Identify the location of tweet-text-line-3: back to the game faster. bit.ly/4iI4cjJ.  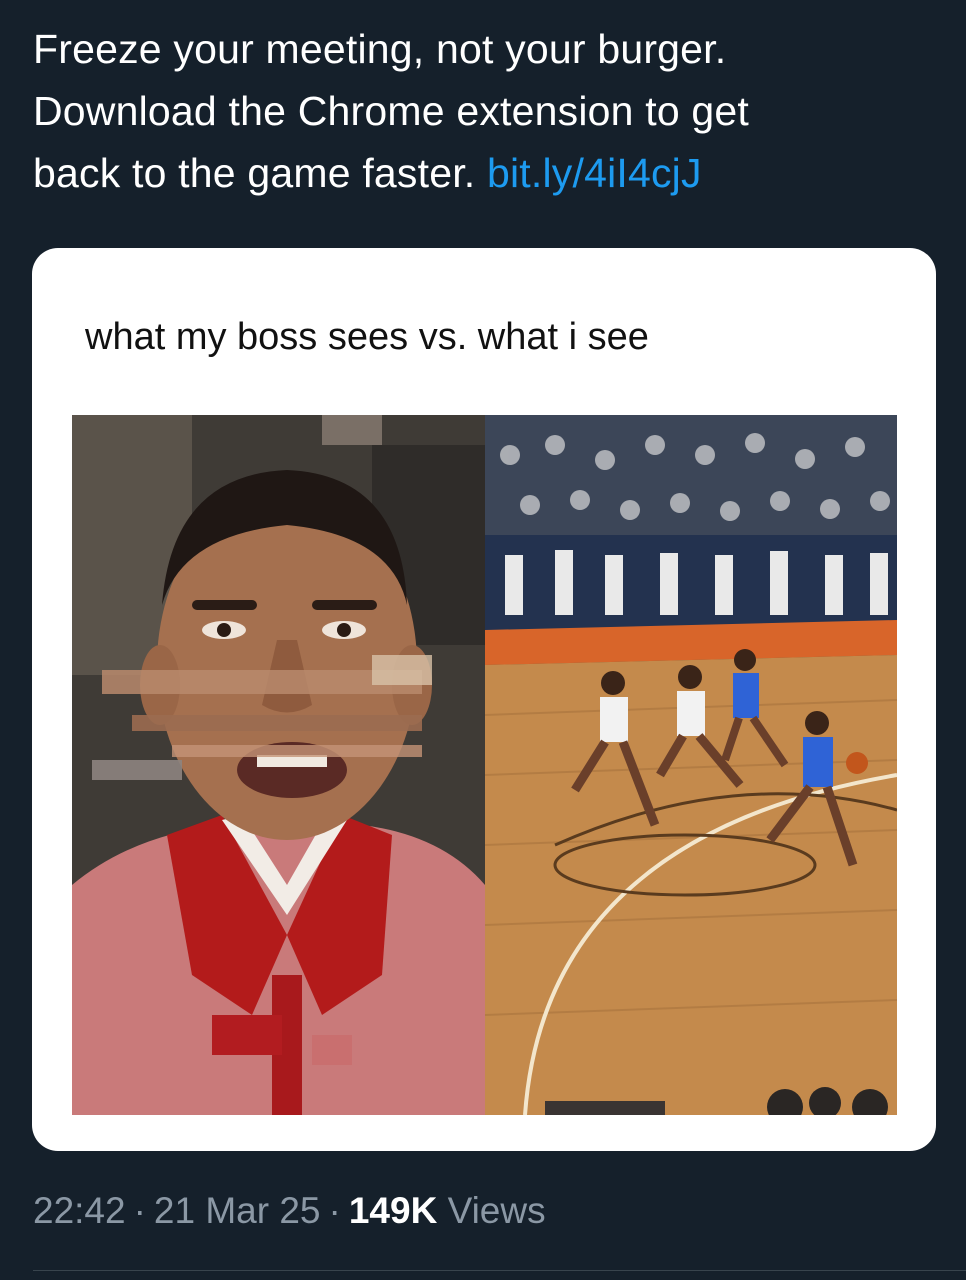
(483, 173).